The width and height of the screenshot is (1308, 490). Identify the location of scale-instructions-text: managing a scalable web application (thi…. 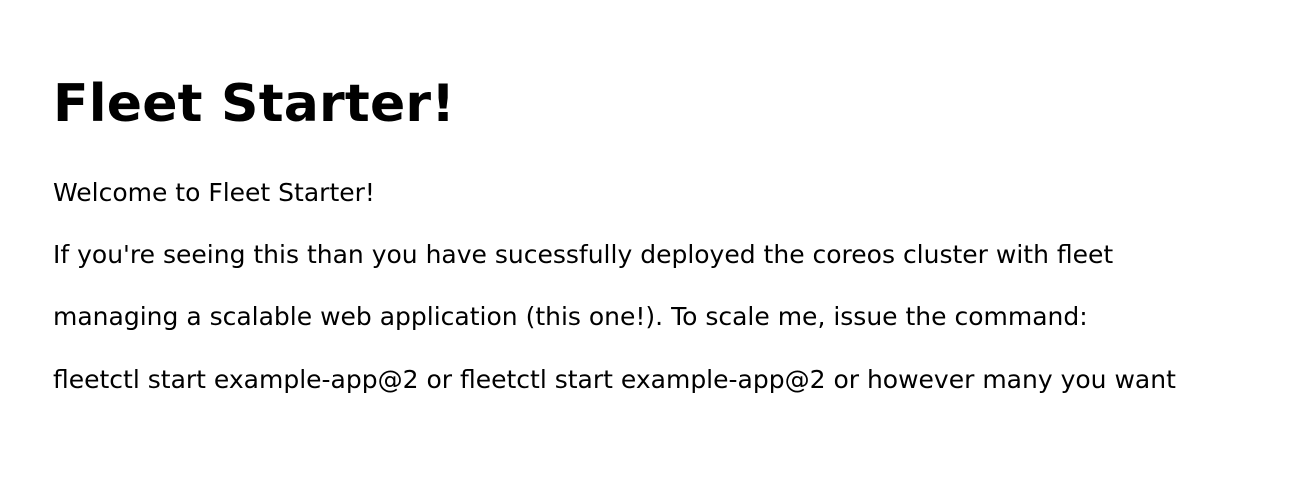
(570, 316).